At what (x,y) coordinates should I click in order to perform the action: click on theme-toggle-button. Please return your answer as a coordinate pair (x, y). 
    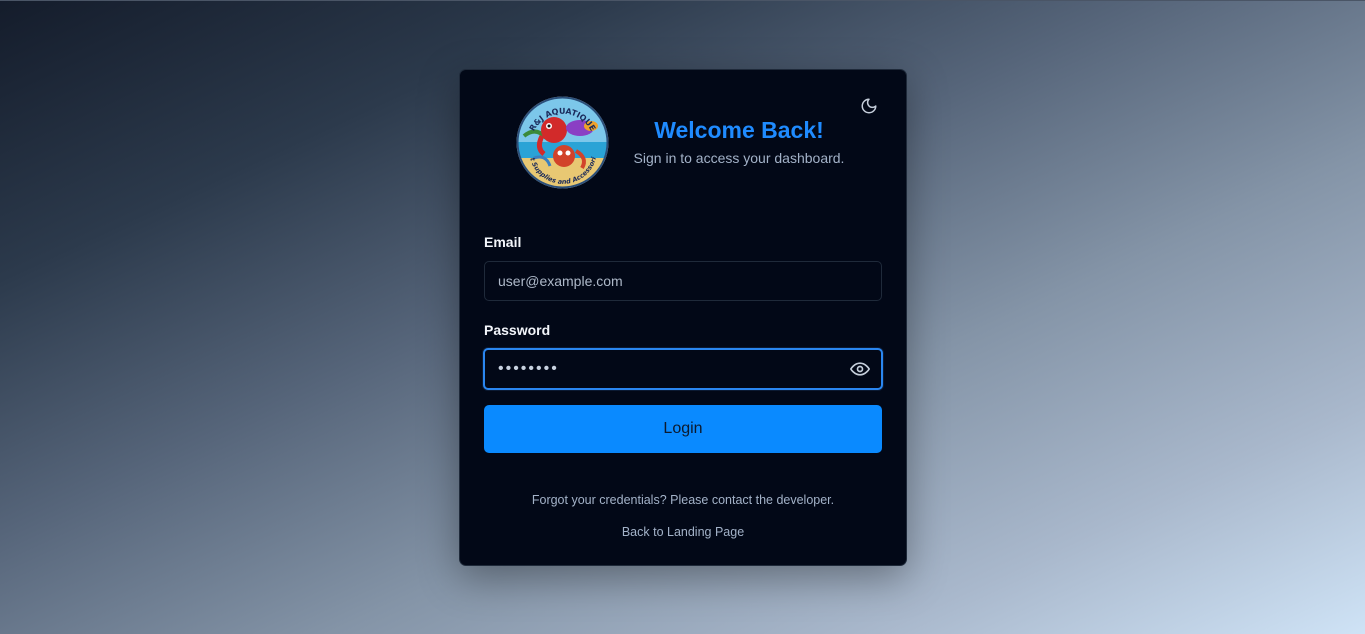
    Looking at the image, I should click on (869, 106).